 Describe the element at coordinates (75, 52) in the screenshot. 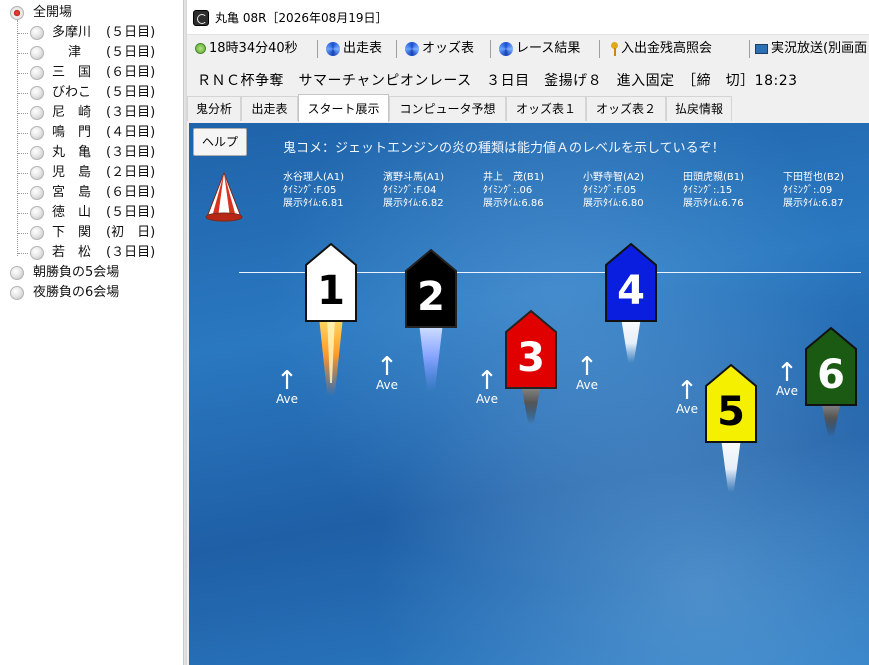

I see `venue-name: 津` at that location.